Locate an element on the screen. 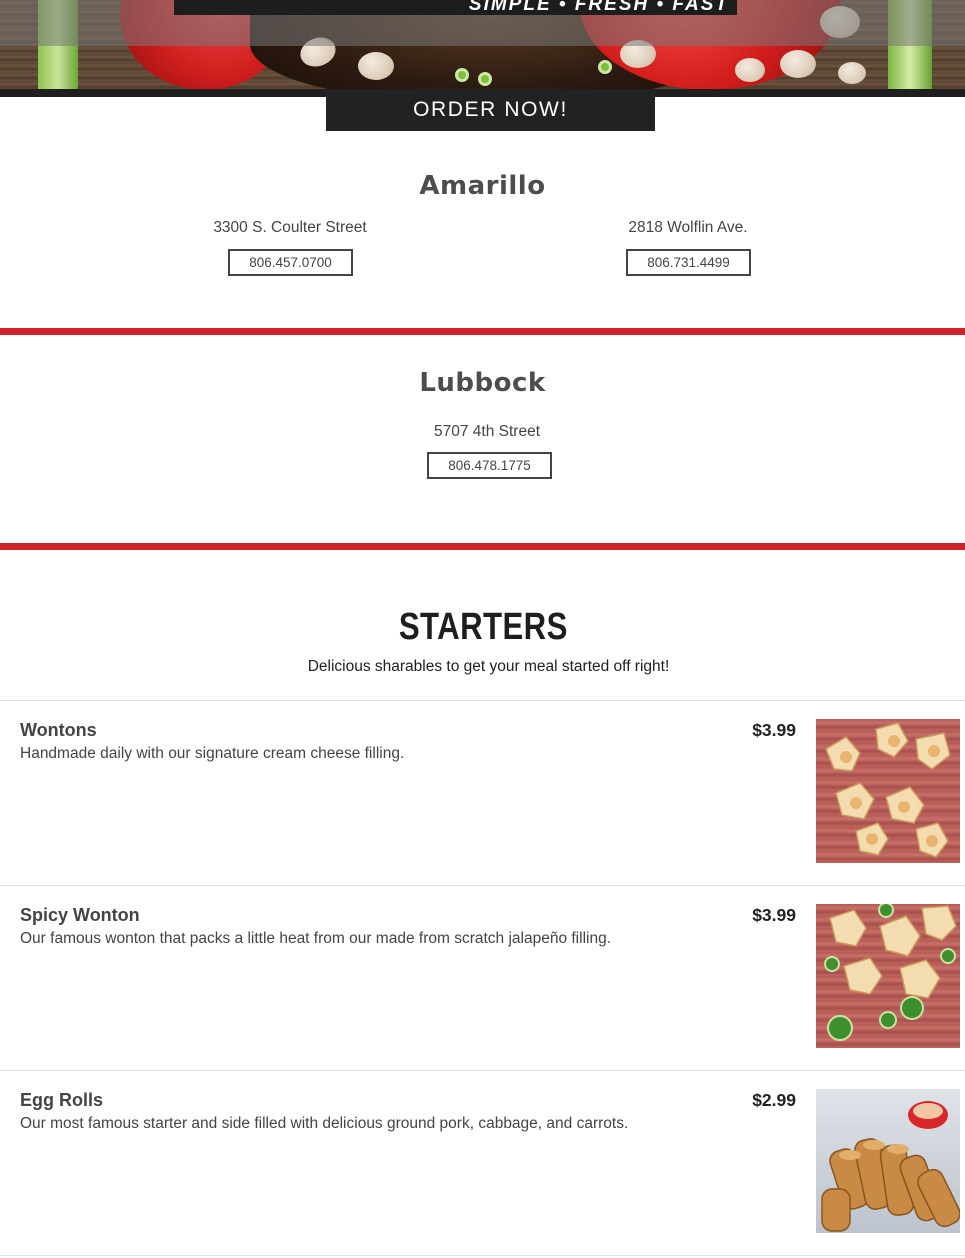  menu-item-name: Wontons is located at coordinates (58, 730).